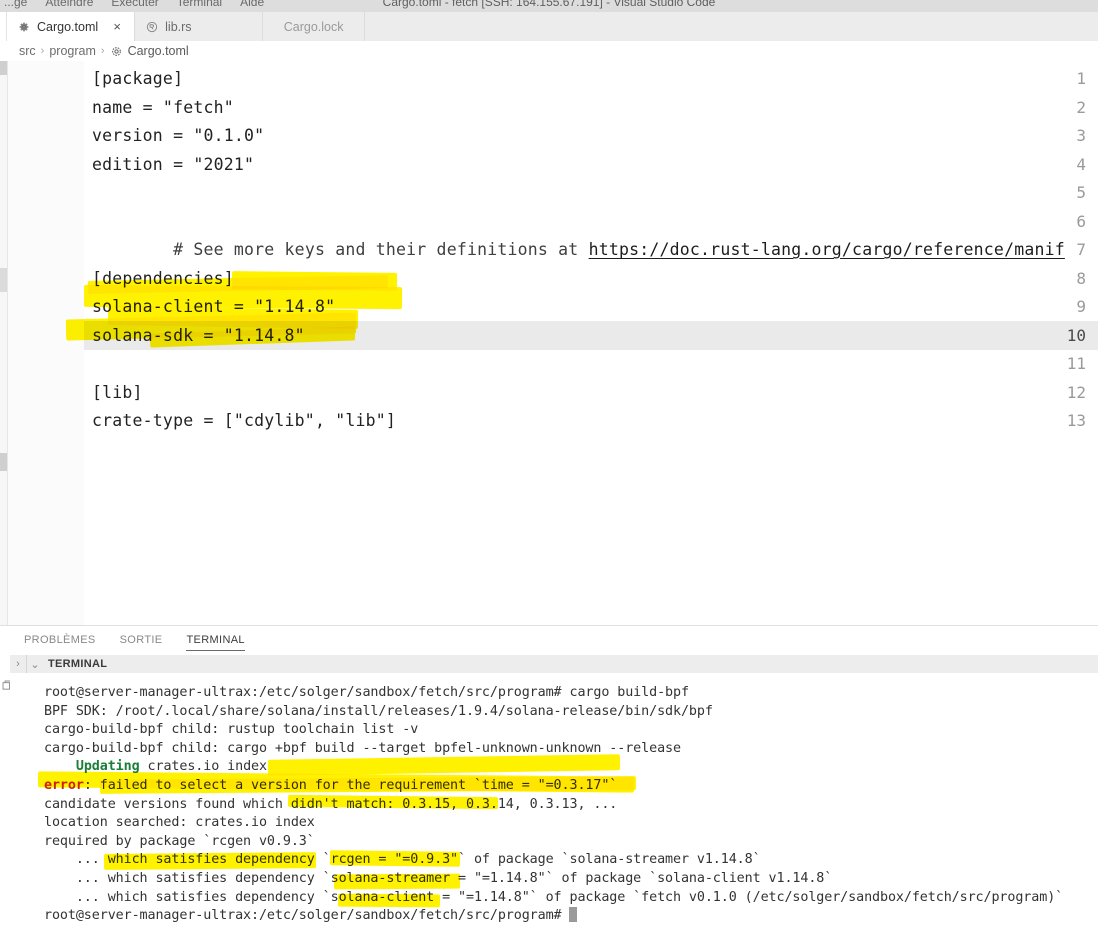 The height and width of the screenshot is (951, 1098). Describe the element at coordinates (158, 51) in the screenshot. I see `breadcrumb-item-cargo-toml: Cargo.toml` at that location.